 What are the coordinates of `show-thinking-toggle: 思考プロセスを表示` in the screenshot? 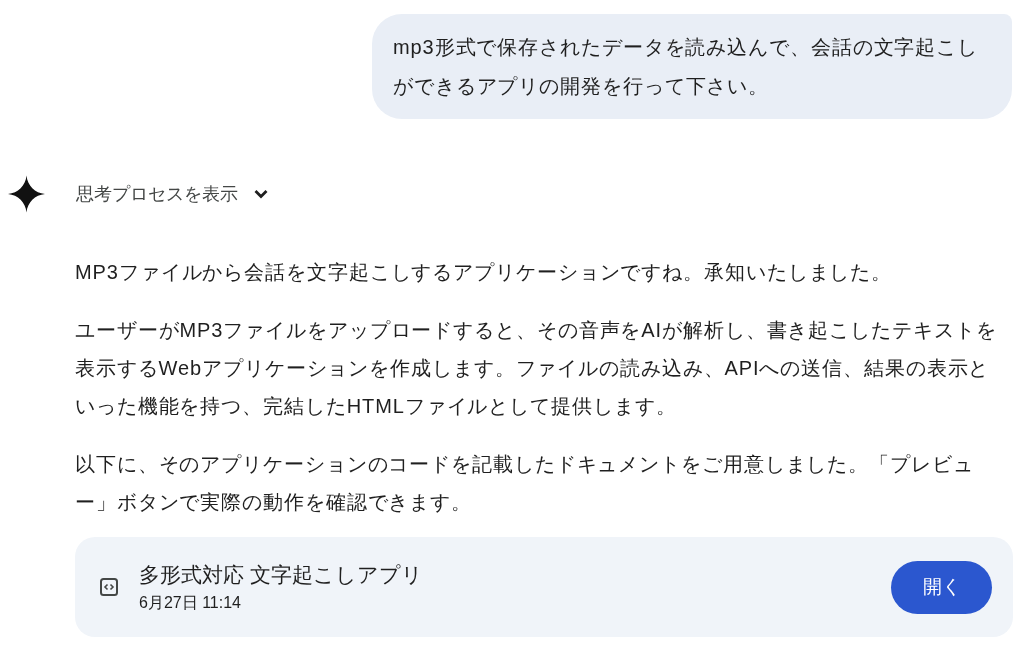 It's located at (172, 194).